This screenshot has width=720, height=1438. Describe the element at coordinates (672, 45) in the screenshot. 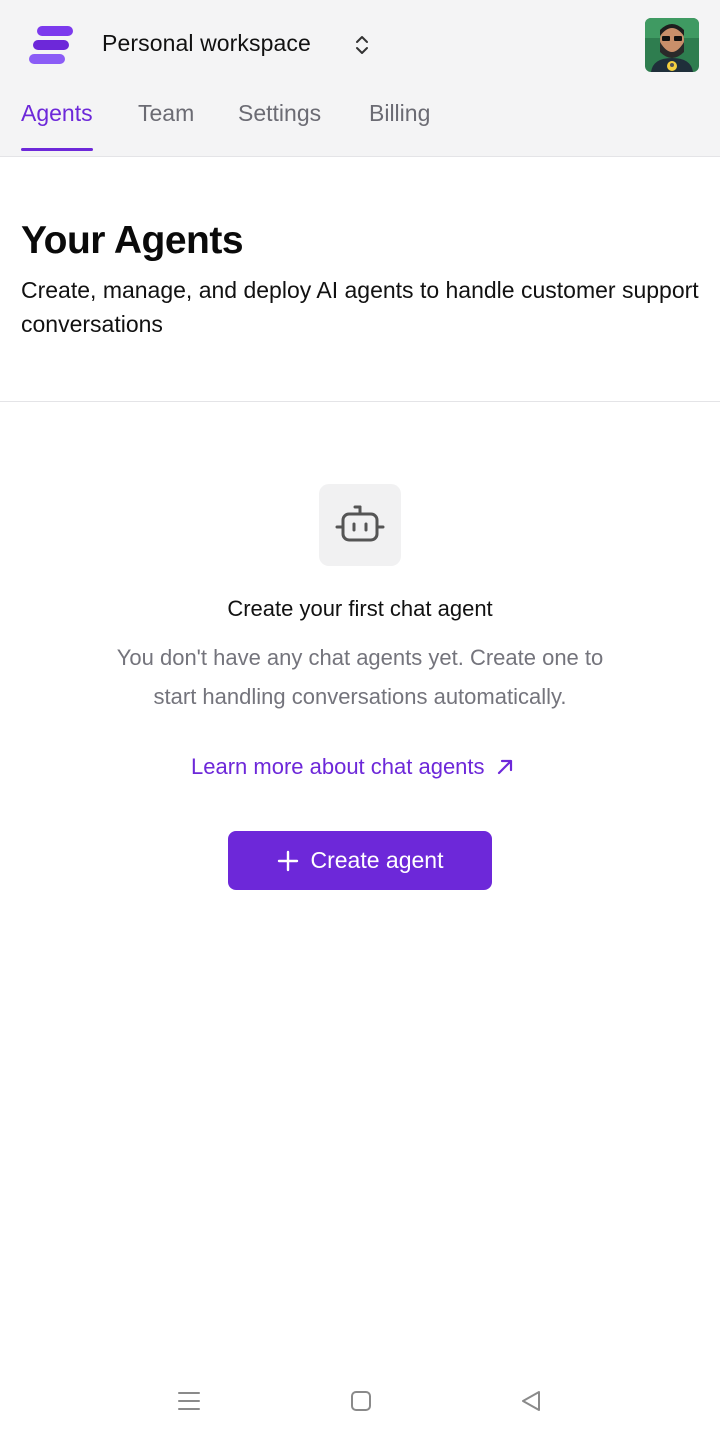

I see `user-avatar` at that location.